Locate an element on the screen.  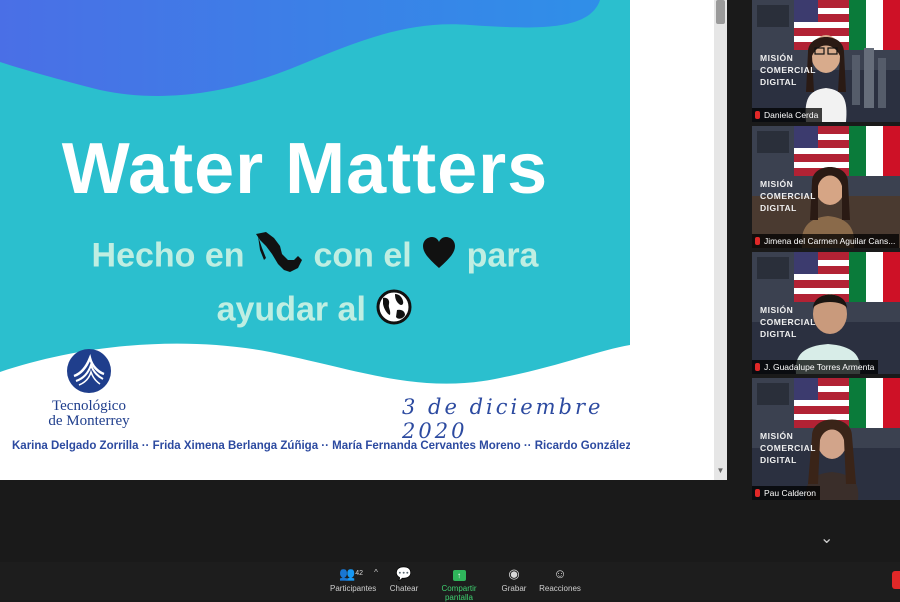
slide-subtitle-line2: ayudar al is located at coordinates (315, 311).